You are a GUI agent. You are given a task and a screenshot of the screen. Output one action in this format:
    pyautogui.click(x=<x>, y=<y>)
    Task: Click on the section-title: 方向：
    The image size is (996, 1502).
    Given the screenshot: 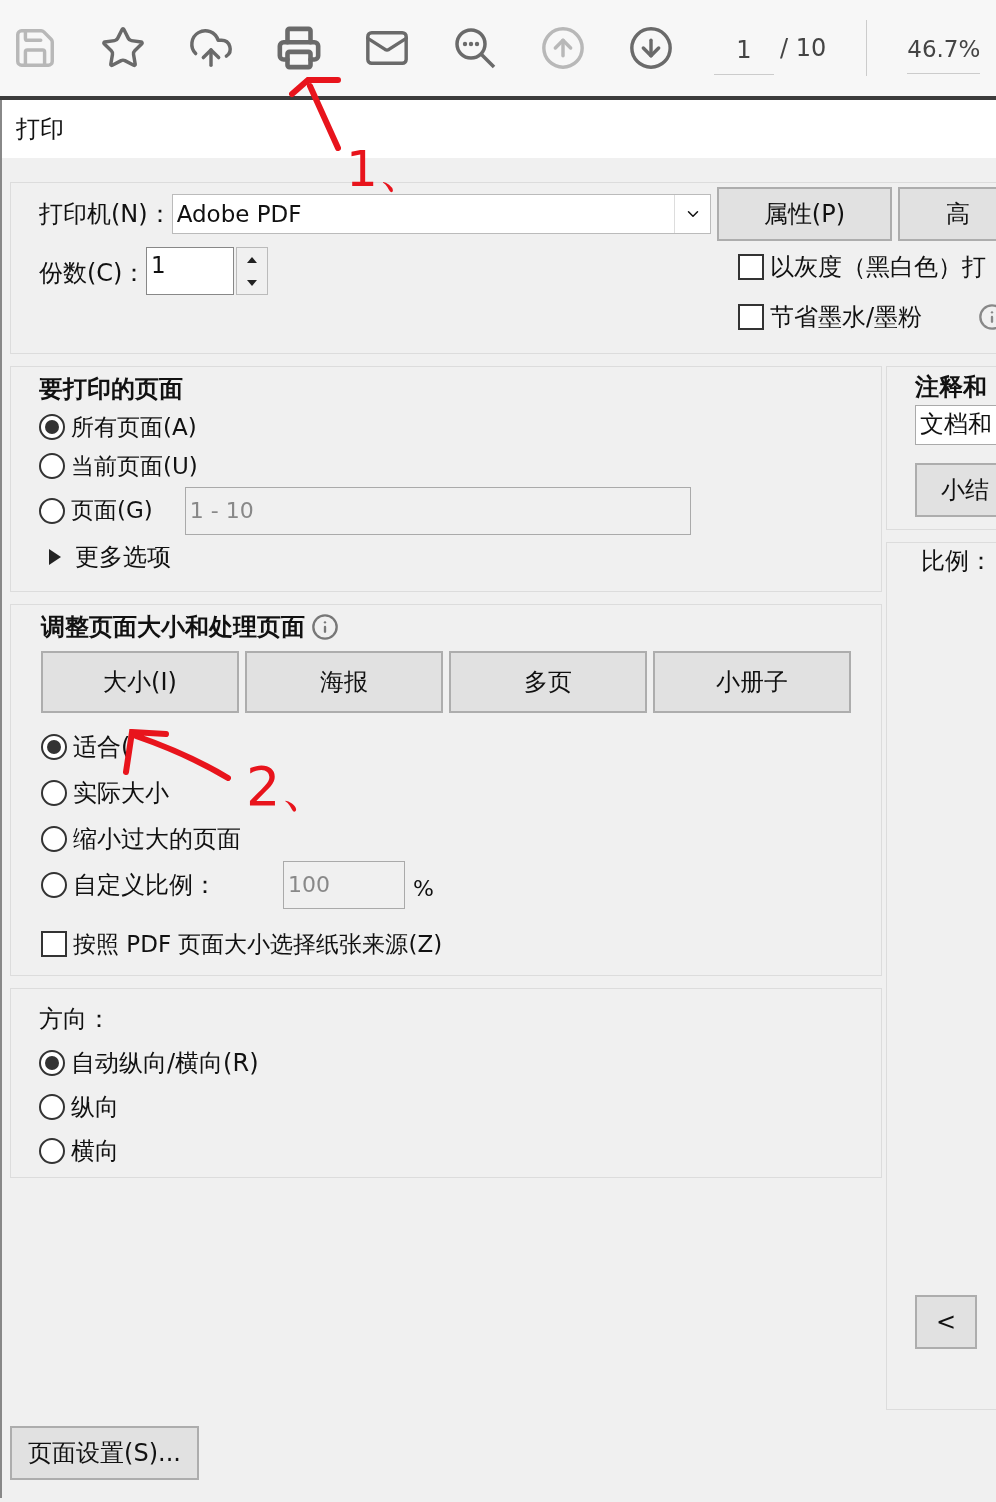 What is the action you would take?
    pyautogui.click(x=75, y=1019)
    